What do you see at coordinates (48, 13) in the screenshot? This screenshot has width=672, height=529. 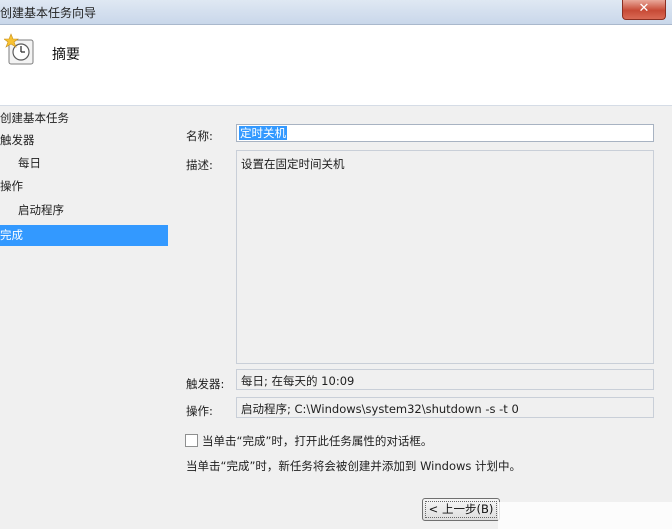 I see `window-title: 创建基本任务向导` at bounding box center [48, 13].